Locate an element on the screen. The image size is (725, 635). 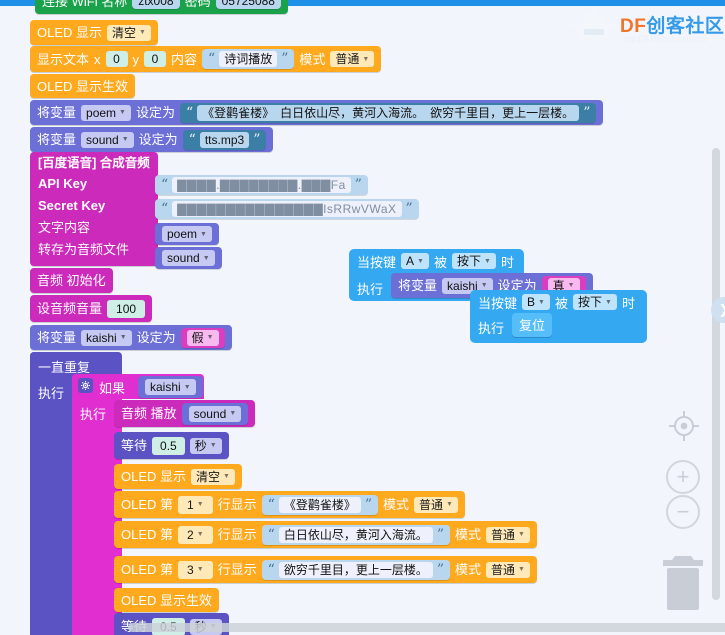
audio-init-label: 音频 初始化 is located at coordinates (71, 280).